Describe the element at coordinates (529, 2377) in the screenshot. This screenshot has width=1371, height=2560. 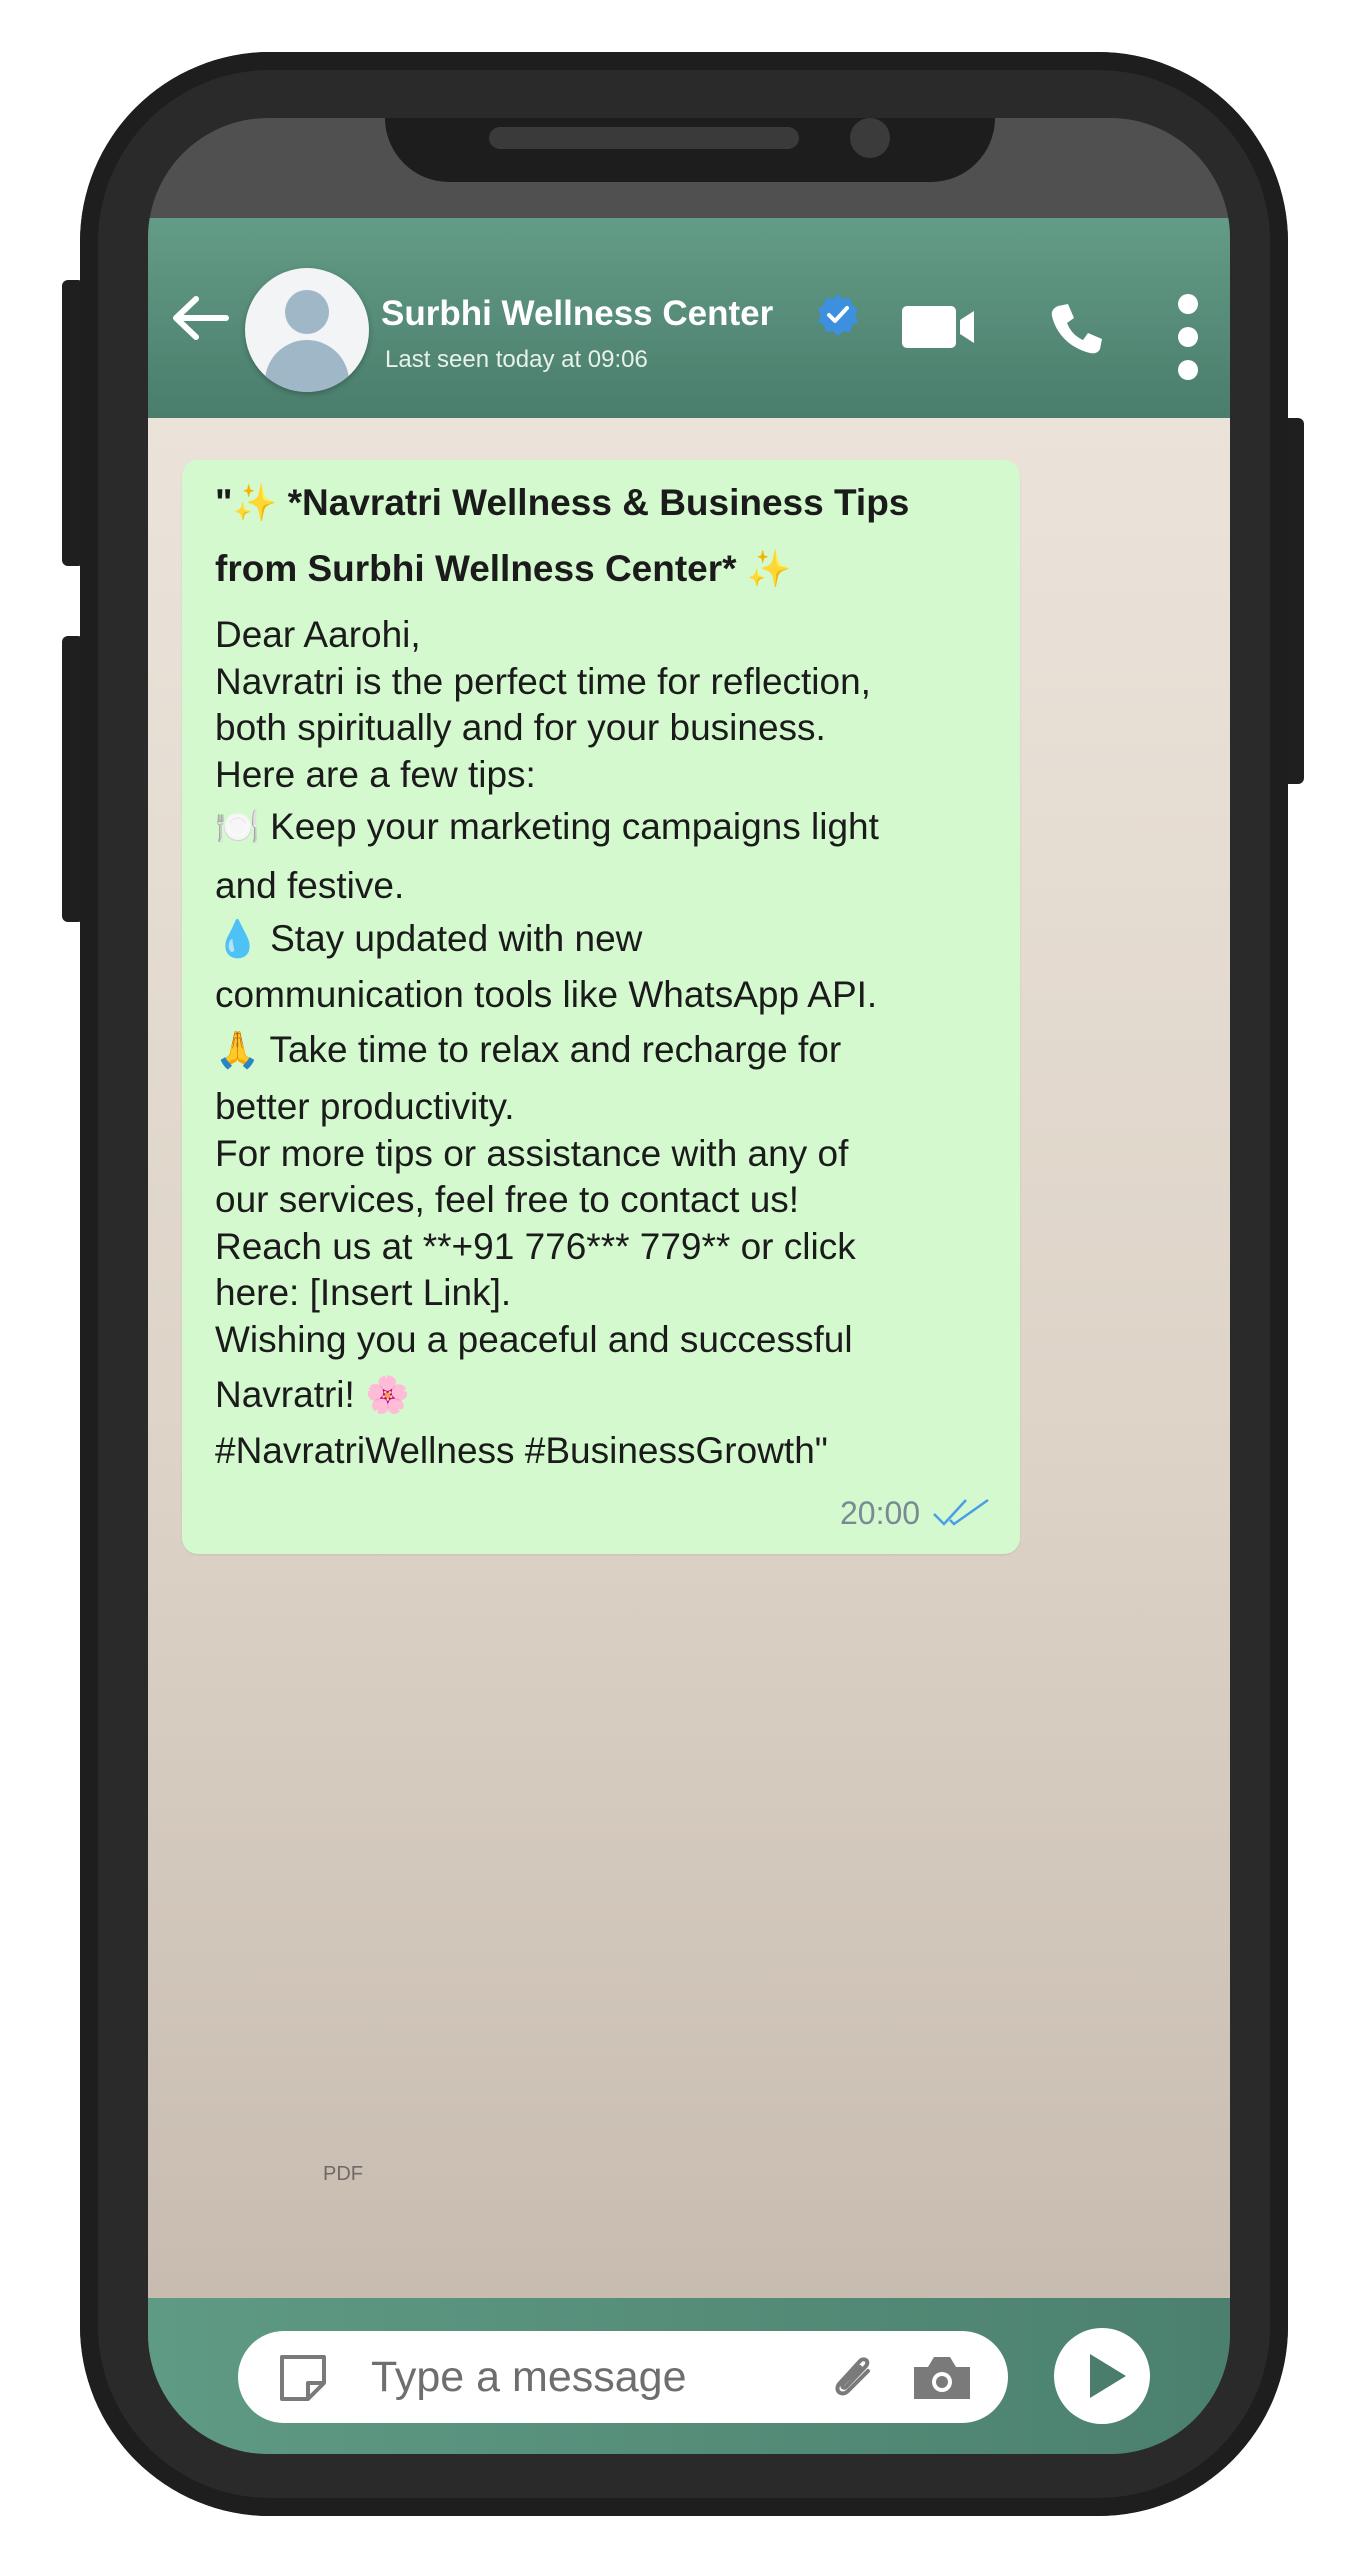
I see `message-placeholder: Type a message` at that location.